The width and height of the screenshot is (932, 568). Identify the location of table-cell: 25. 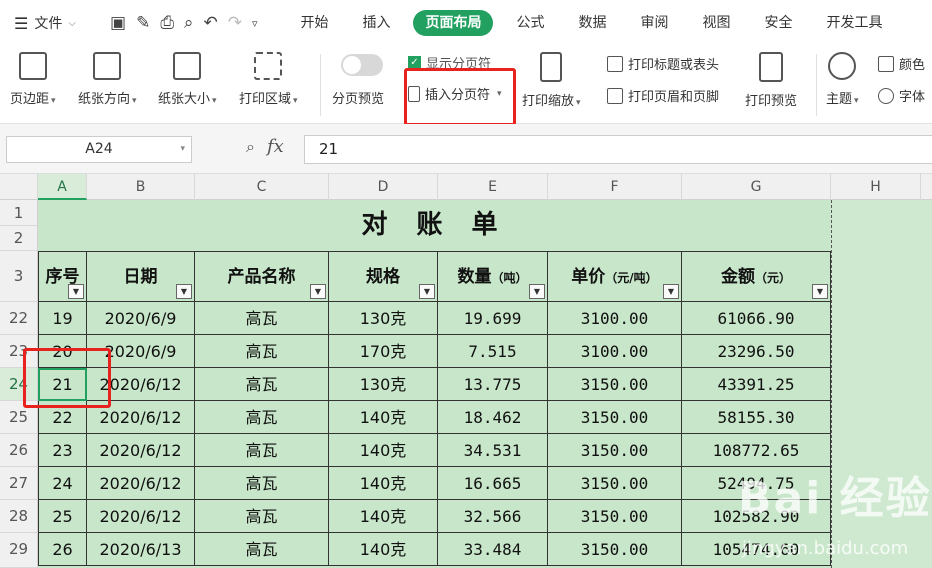
(62, 516).